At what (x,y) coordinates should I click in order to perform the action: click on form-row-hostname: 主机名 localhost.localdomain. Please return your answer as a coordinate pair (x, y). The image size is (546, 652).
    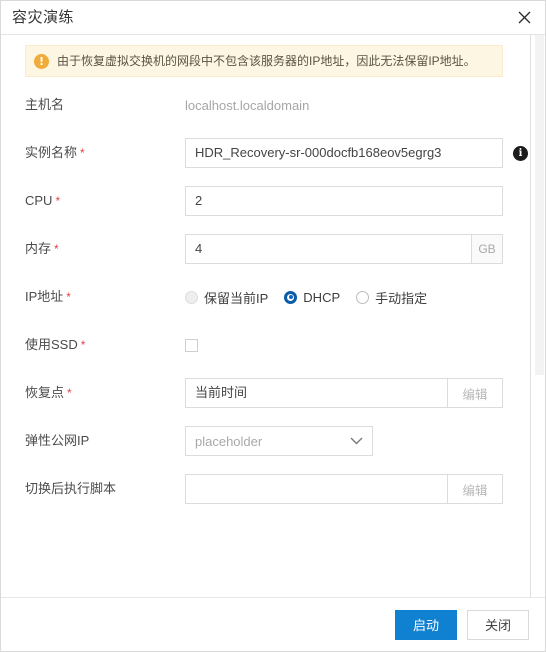
    Looking at the image, I should click on (273, 105).